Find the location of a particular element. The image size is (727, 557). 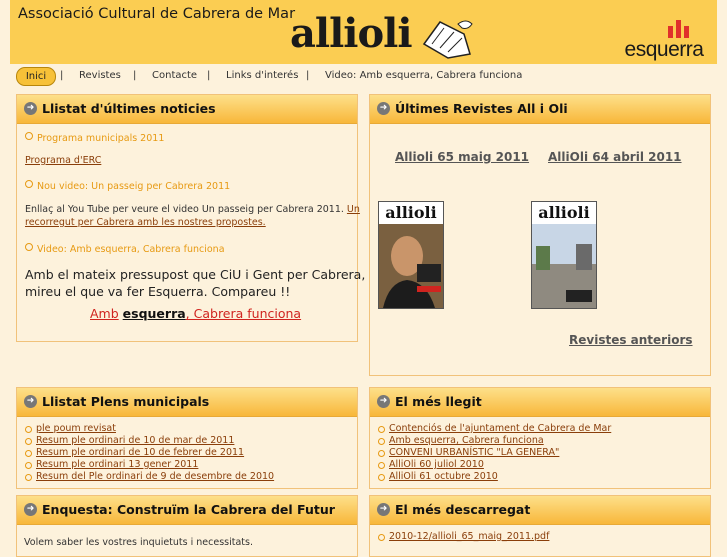

nav-item-video: Video: Amb esquerra, Cabrera funciona is located at coordinates (423, 75).